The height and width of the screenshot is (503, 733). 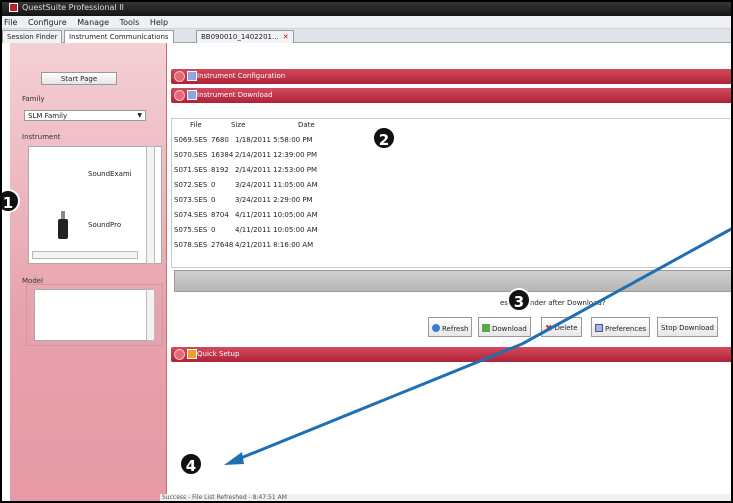 What do you see at coordinates (366, 22) in the screenshot?
I see `menu-bar: File Configure Manage Tools Help` at bounding box center [366, 22].